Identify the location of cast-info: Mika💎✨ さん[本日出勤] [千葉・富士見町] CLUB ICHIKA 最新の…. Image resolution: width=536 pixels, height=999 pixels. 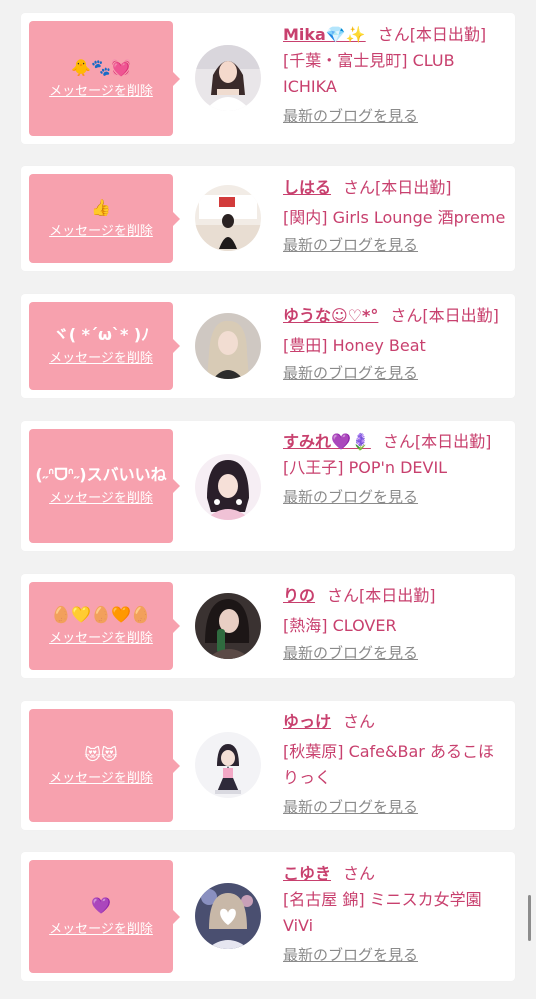
(396, 74).